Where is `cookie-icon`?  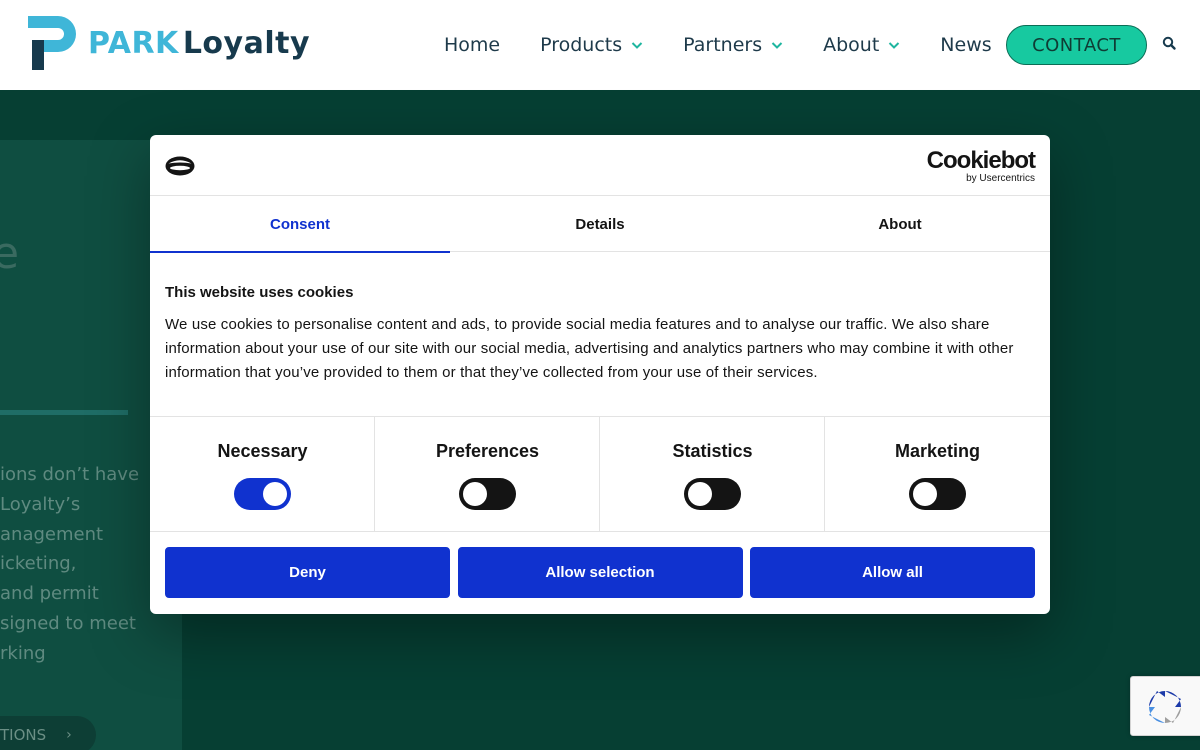
cookie-icon is located at coordinates (180, 166).